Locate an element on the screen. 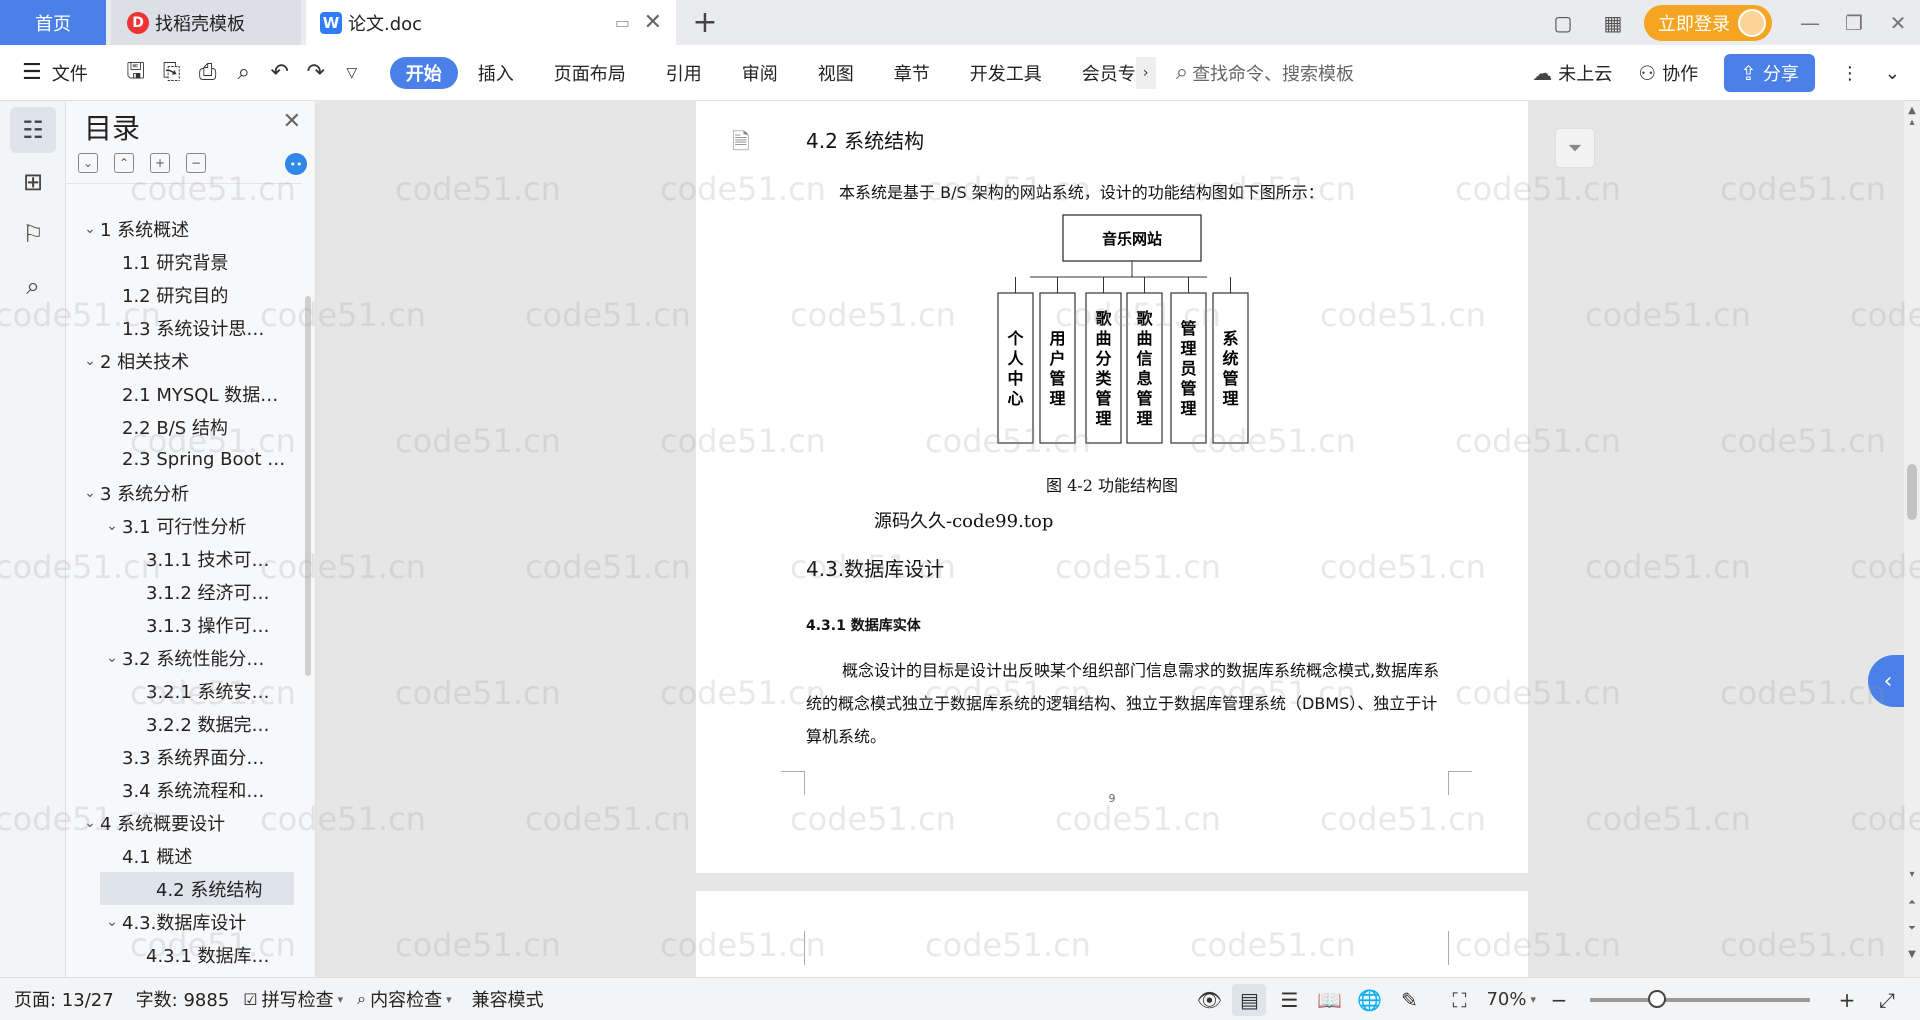  prev-page-icon: ⏶ is located at coordinates (1912, 902).